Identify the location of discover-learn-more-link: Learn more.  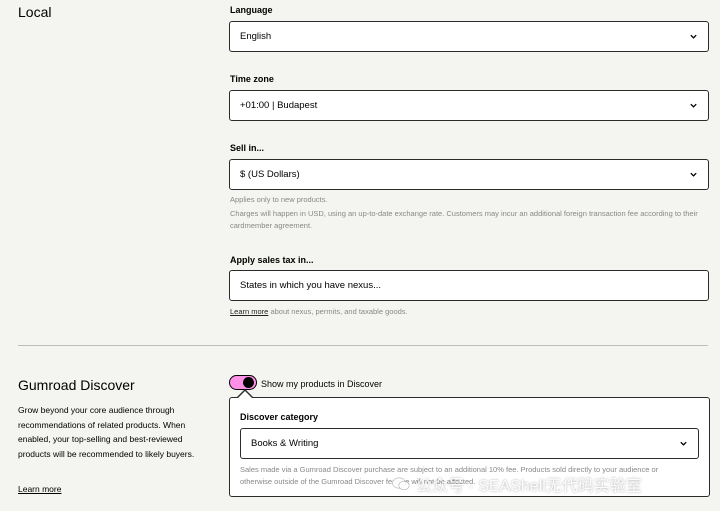
(39, 489).